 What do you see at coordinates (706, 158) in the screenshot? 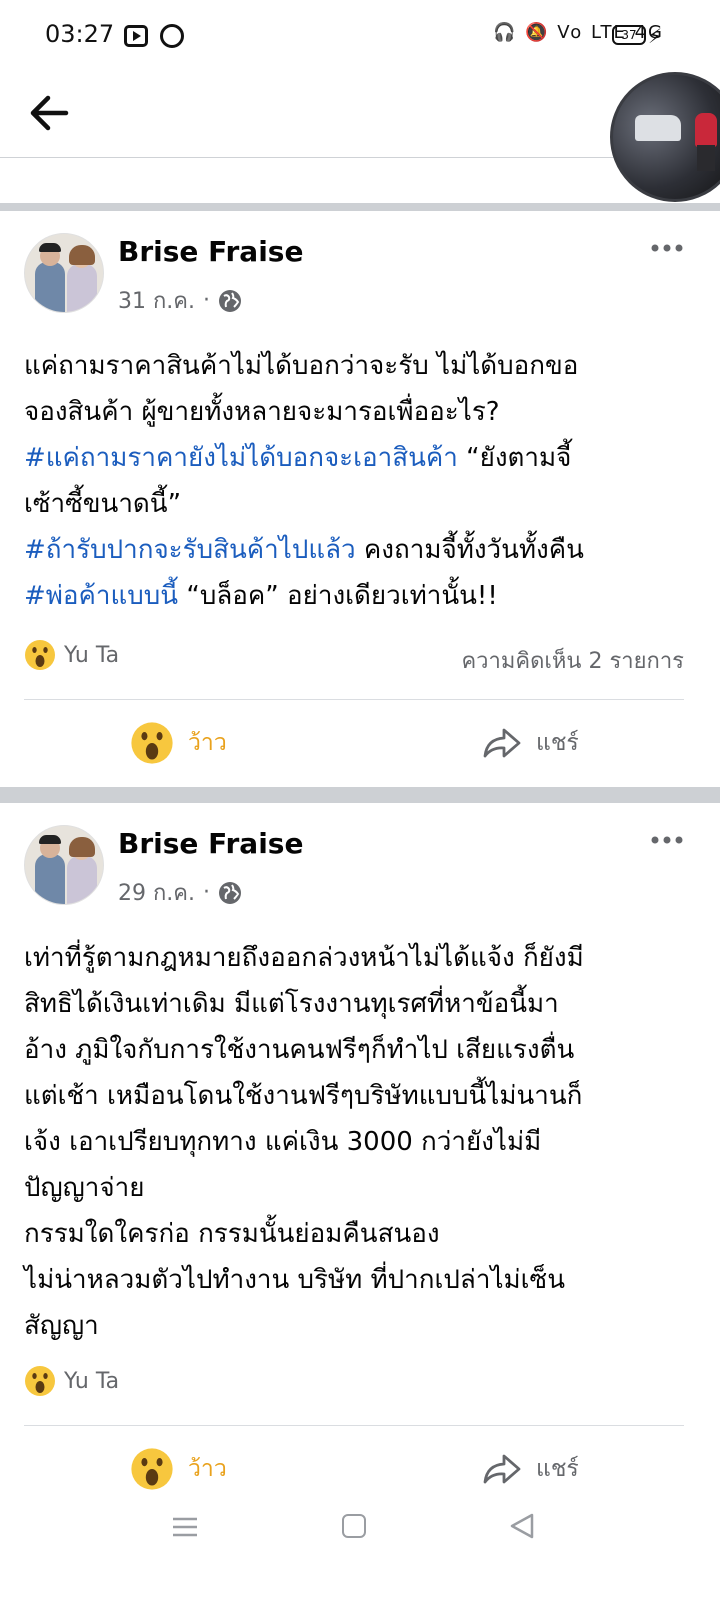
I see `person-legs-image-part` at bounding box center [706, 158].